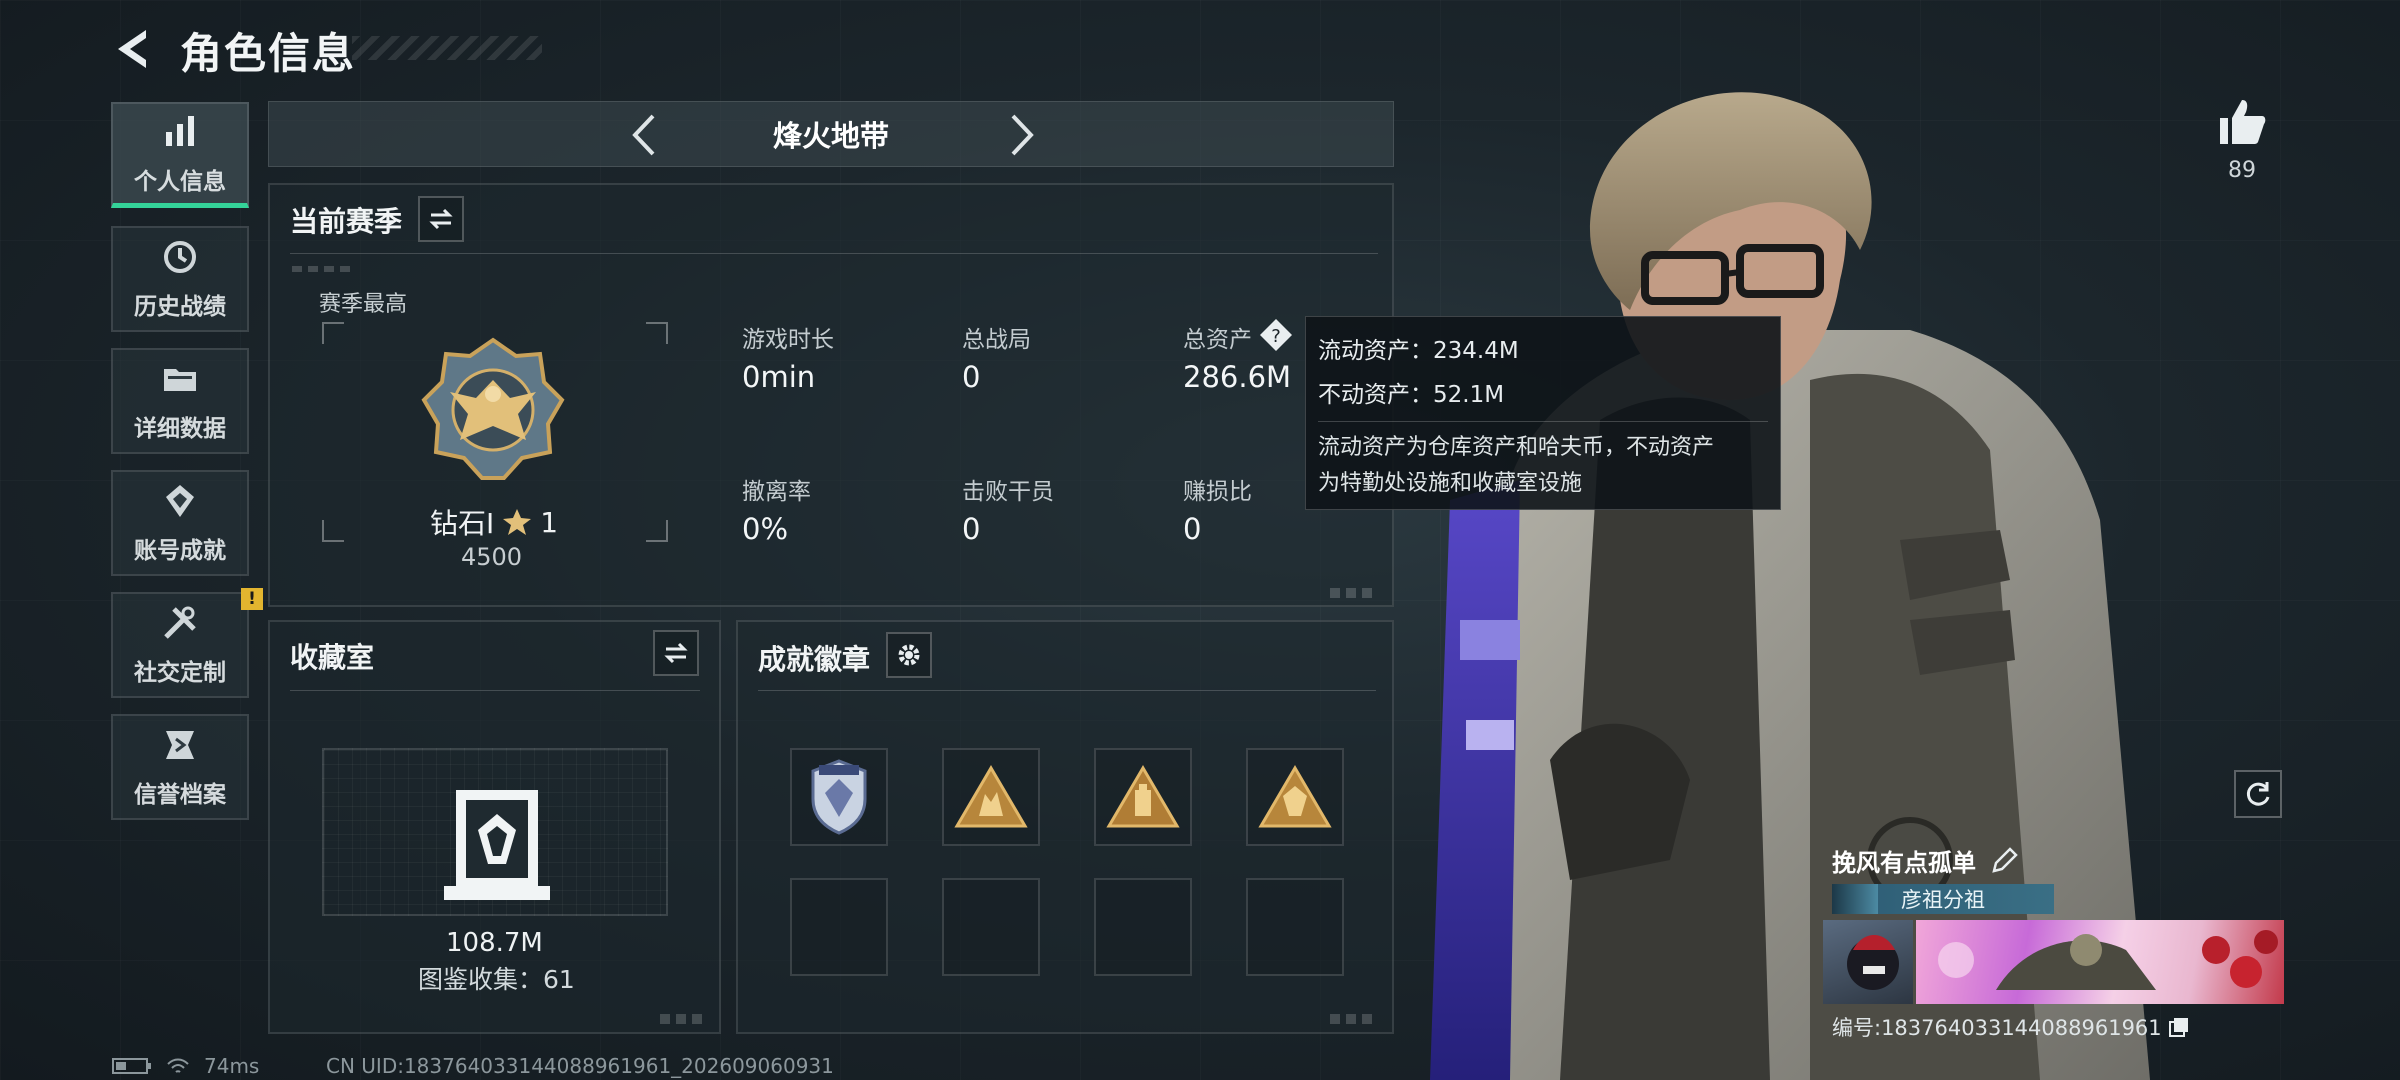 The height and width of the screenshot is (1080, 2400). I want to click on team-name: 彦祖分祖, so click(1943, 900).